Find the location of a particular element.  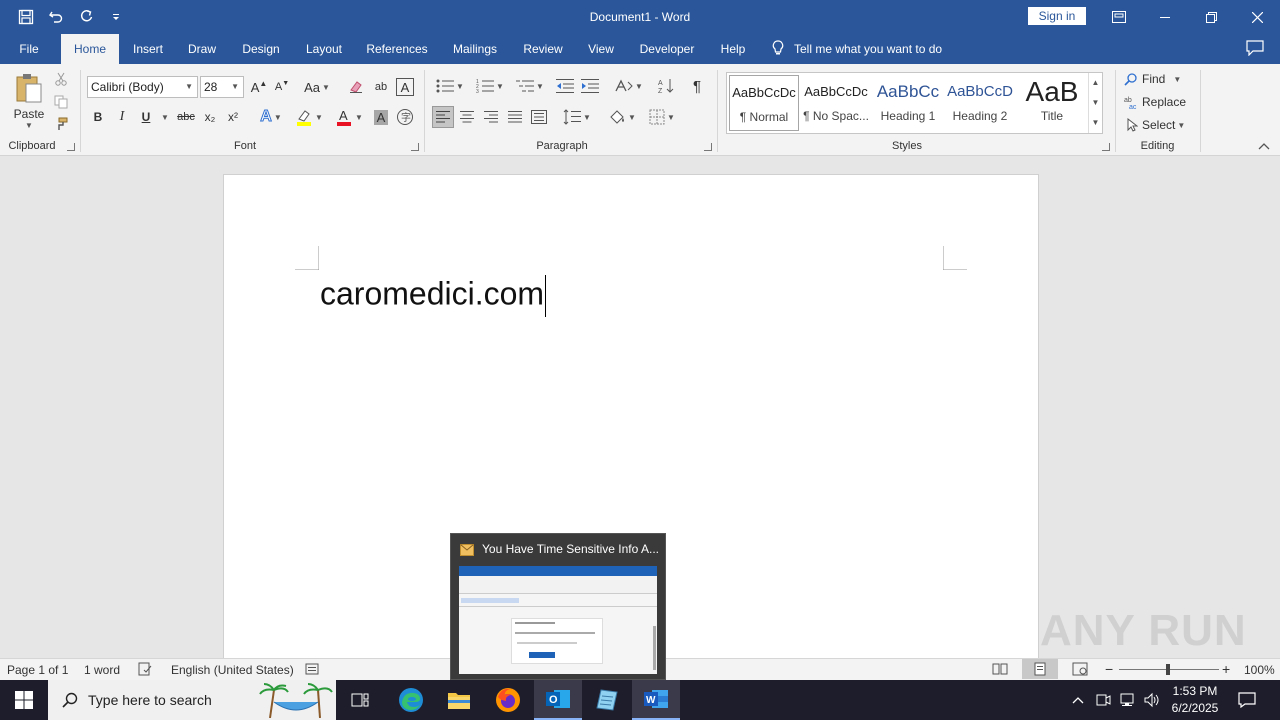

bullets-button: ▼ is located at coordinates (450, 86).